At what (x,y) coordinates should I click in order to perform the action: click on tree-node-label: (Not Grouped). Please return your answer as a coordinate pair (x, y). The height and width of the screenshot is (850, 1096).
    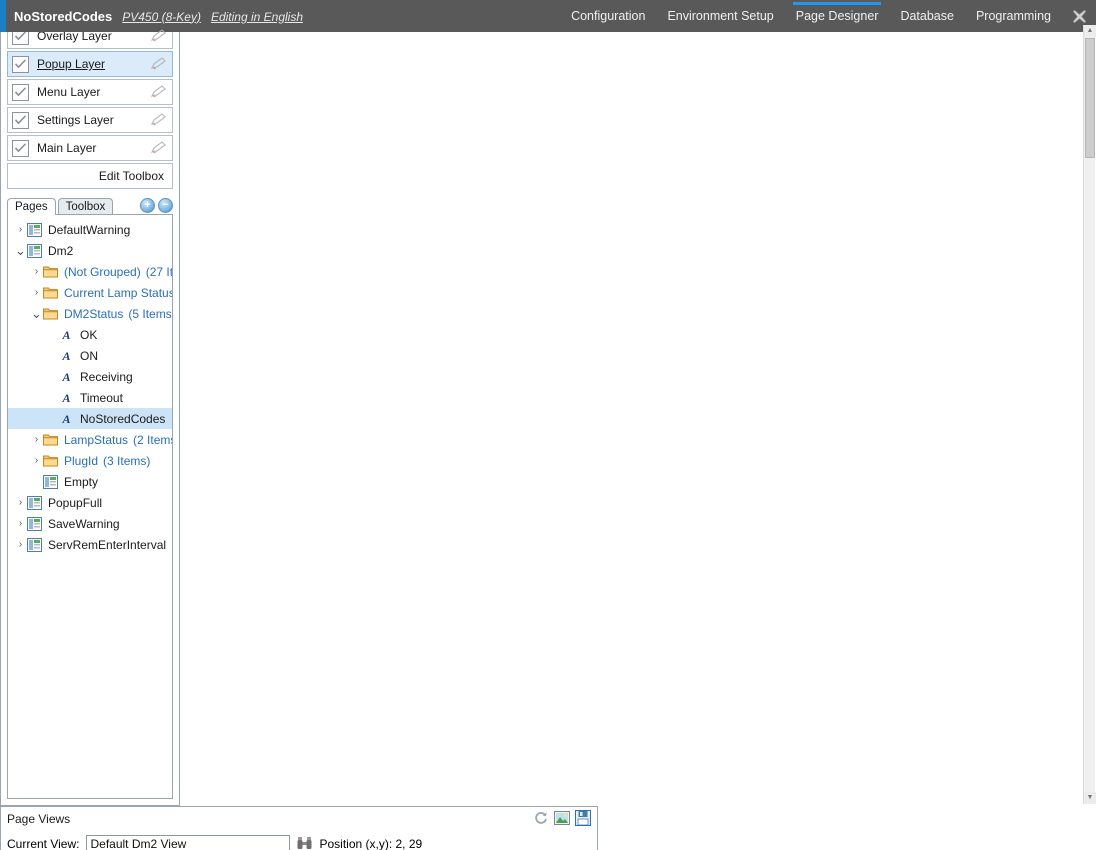
    Looking at the image, I should click on (102, 271).